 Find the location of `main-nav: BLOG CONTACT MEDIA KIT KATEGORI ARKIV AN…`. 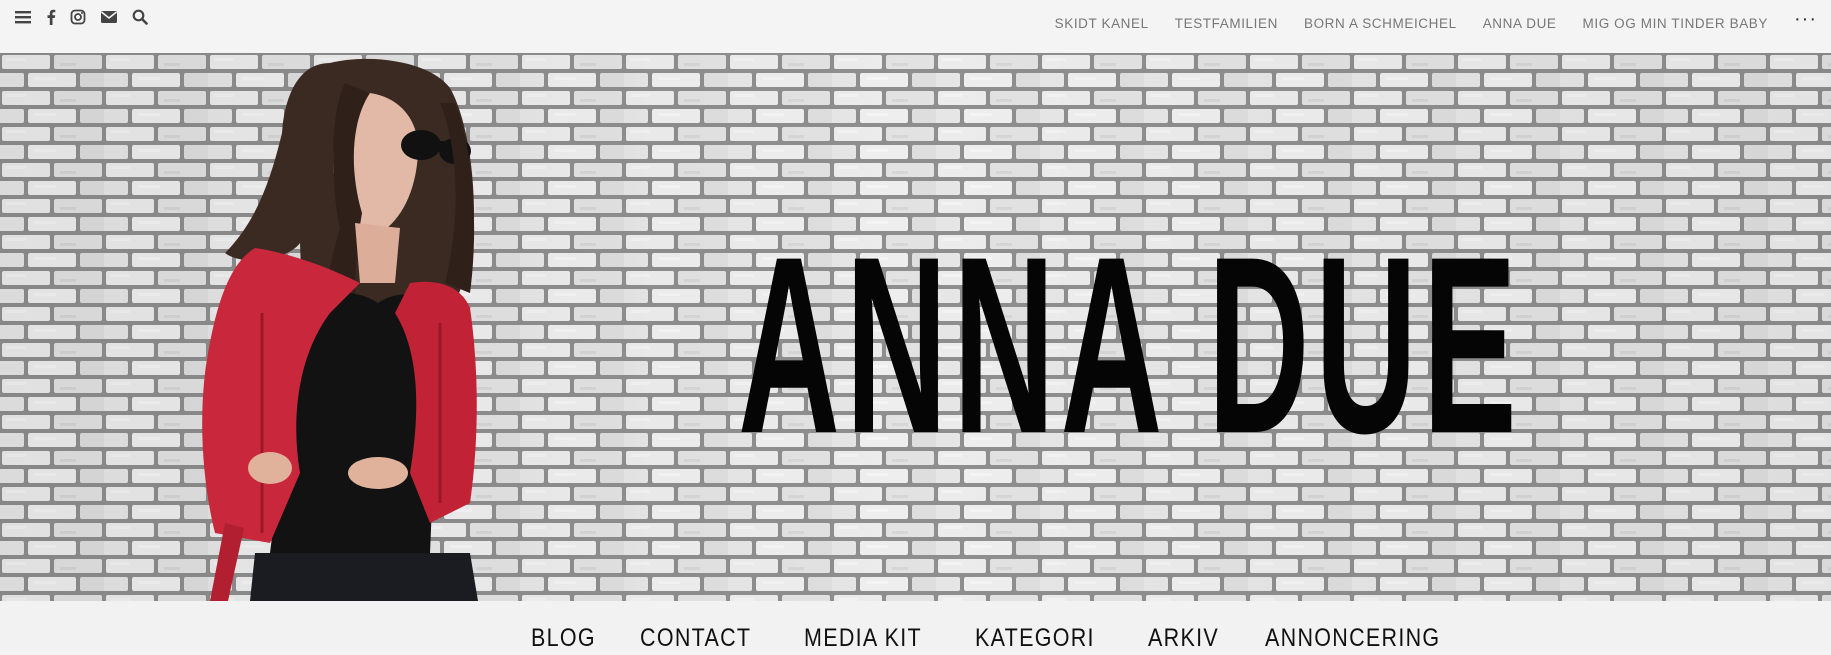

main-nav: BLOG CONTACT MEDIA KIT KATEGORI ARKIV AN… is located at coordinates (915, 626).